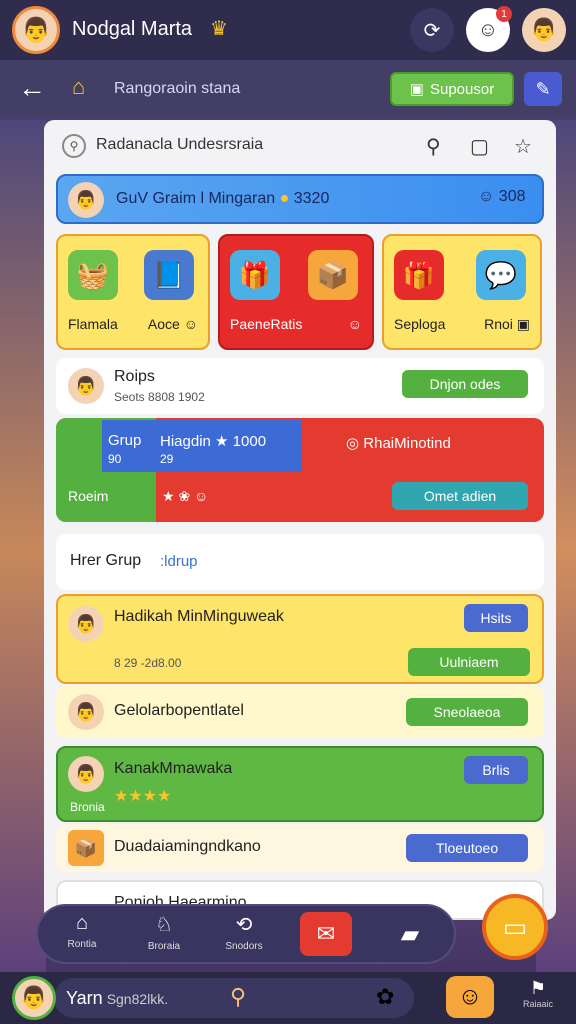 The width and height of the screenshot is (576, 1024). Describe the element at coordinates (420, 324) in the screenshot. I see `tile-label: Seploga` at that location.